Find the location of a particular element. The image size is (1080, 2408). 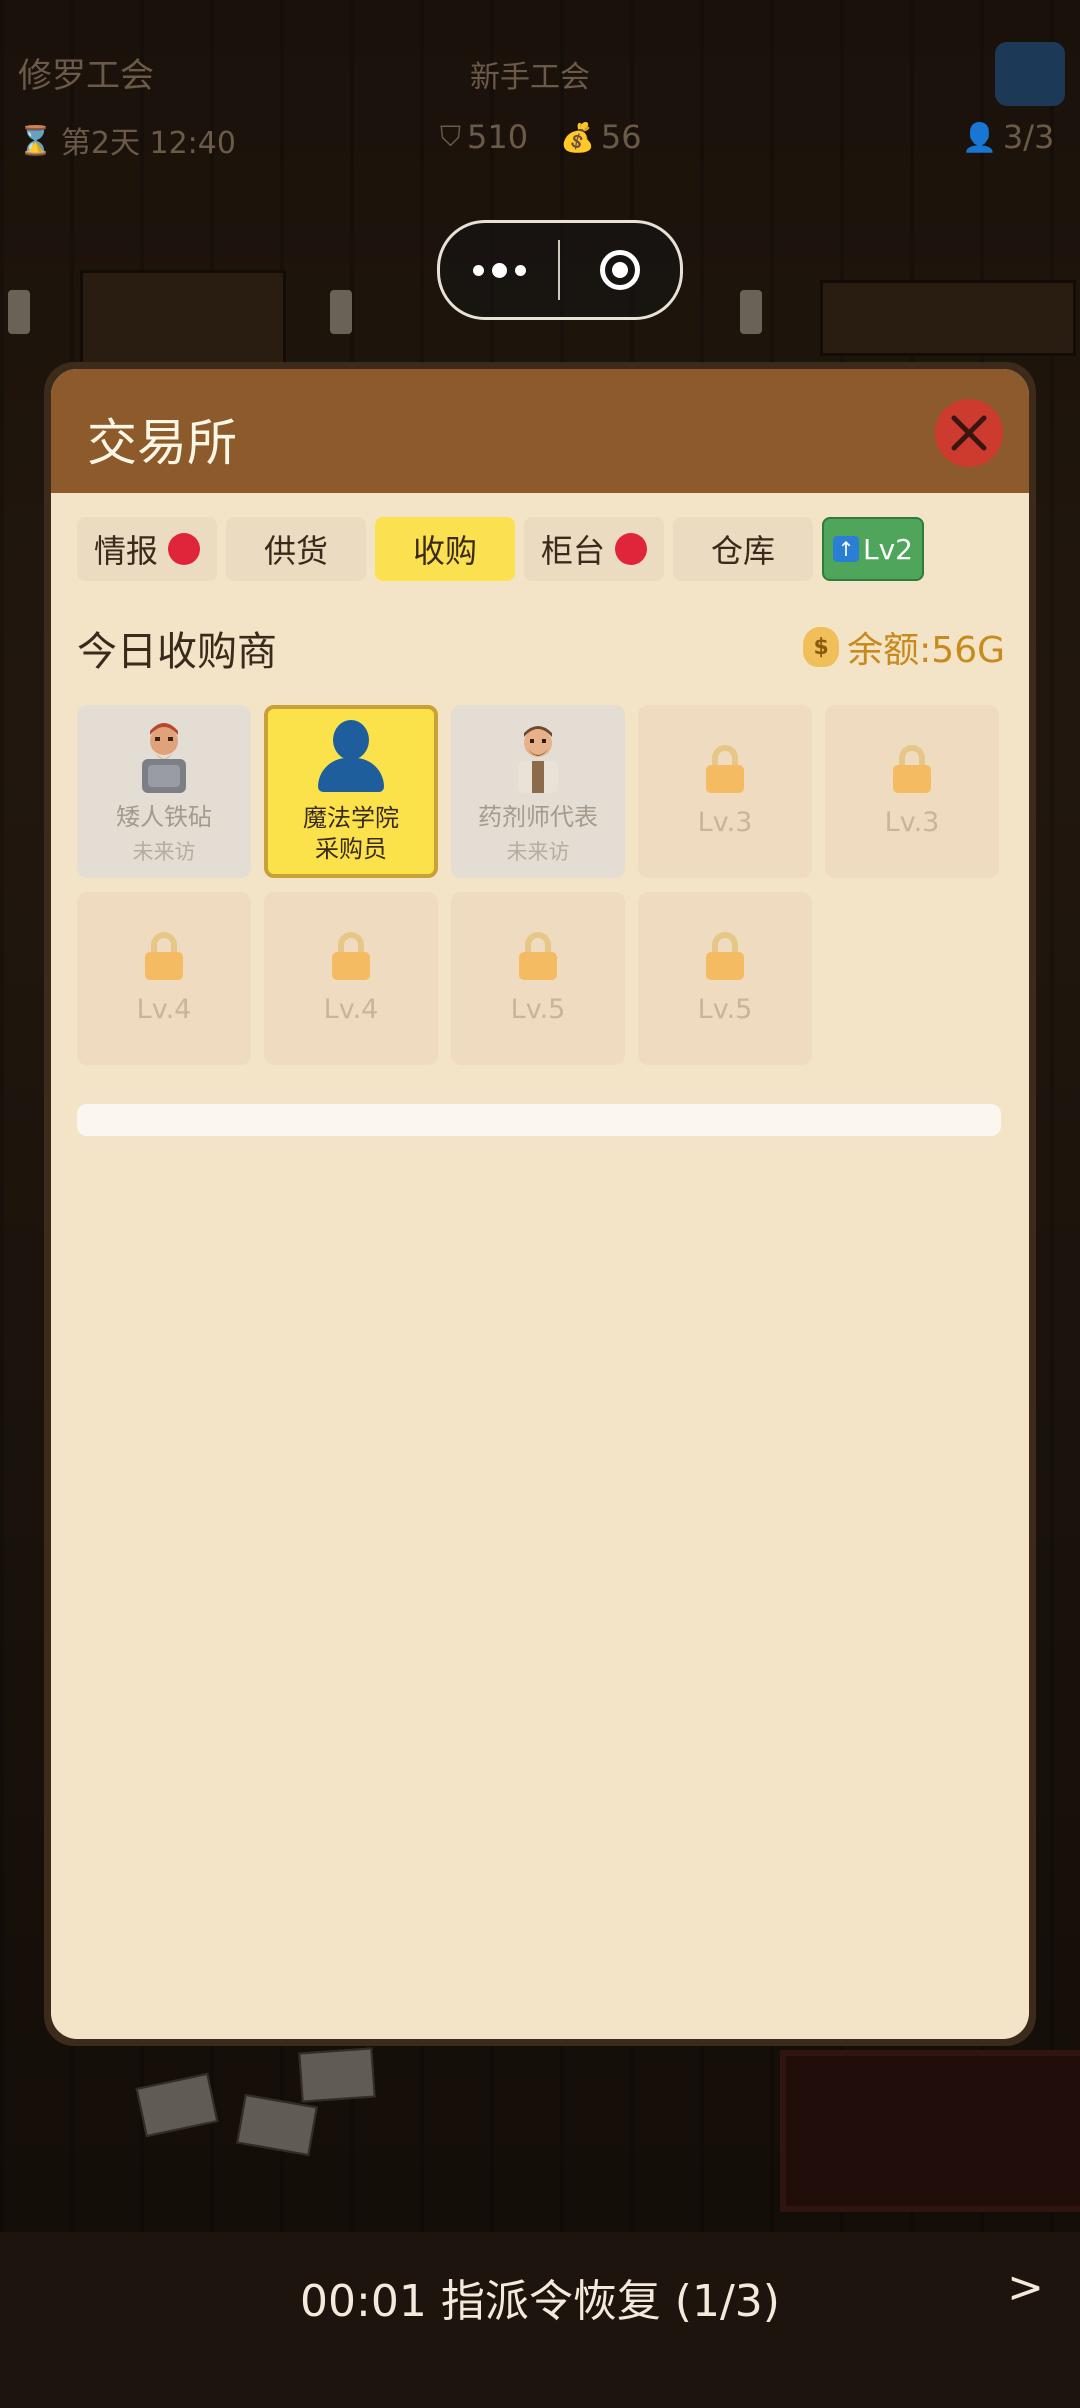

modal-title: 交易所 is located at coordinates (162, 443).